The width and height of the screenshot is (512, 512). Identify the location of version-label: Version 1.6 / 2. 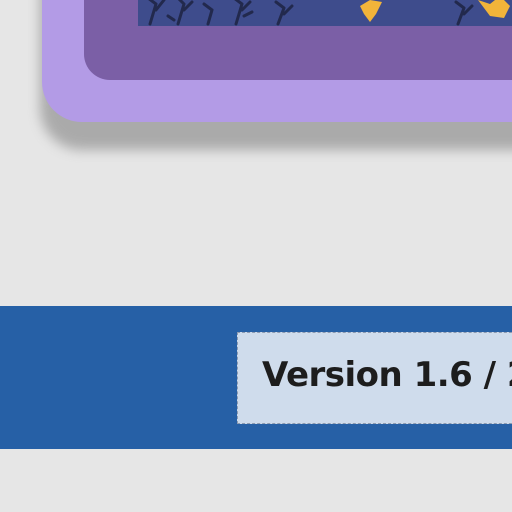
(387, 375).